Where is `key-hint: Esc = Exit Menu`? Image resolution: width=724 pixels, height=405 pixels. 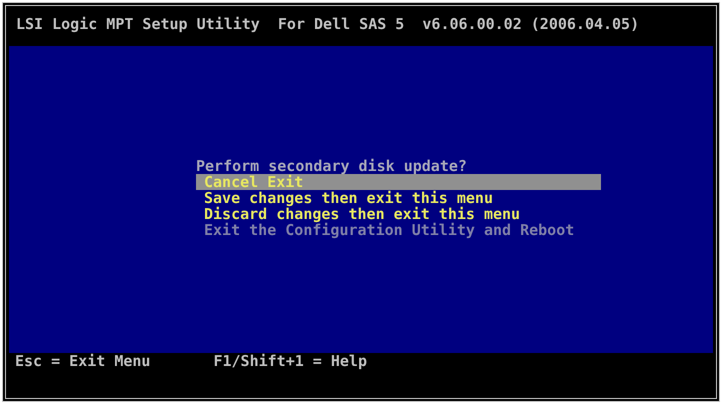 key-hint: Esc = Exit Menu is located at coordinates (82, 362).